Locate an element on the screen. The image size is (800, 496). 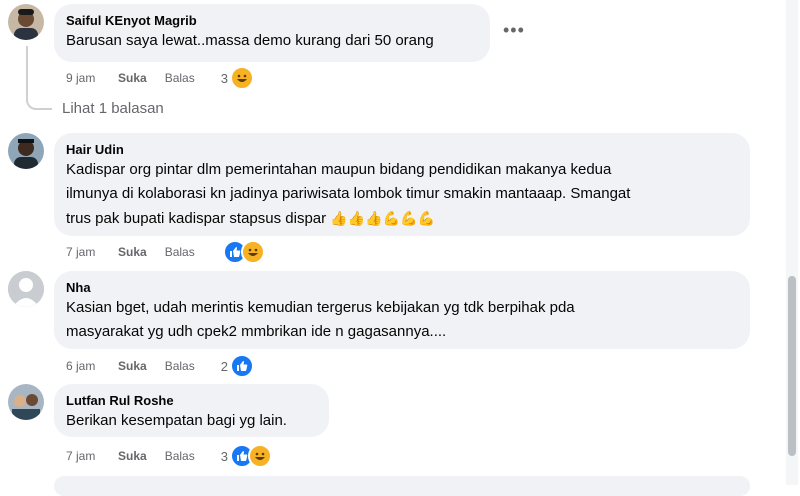
comment-meta: 9 jam Suka Balas 3 is located at coordinates (160, 78).